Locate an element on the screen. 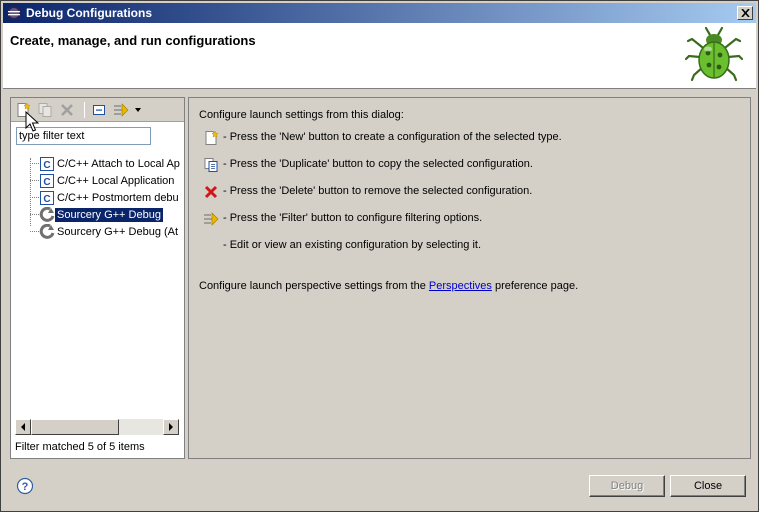  horizontal-scrollbar is located at coordinates (97, 427).